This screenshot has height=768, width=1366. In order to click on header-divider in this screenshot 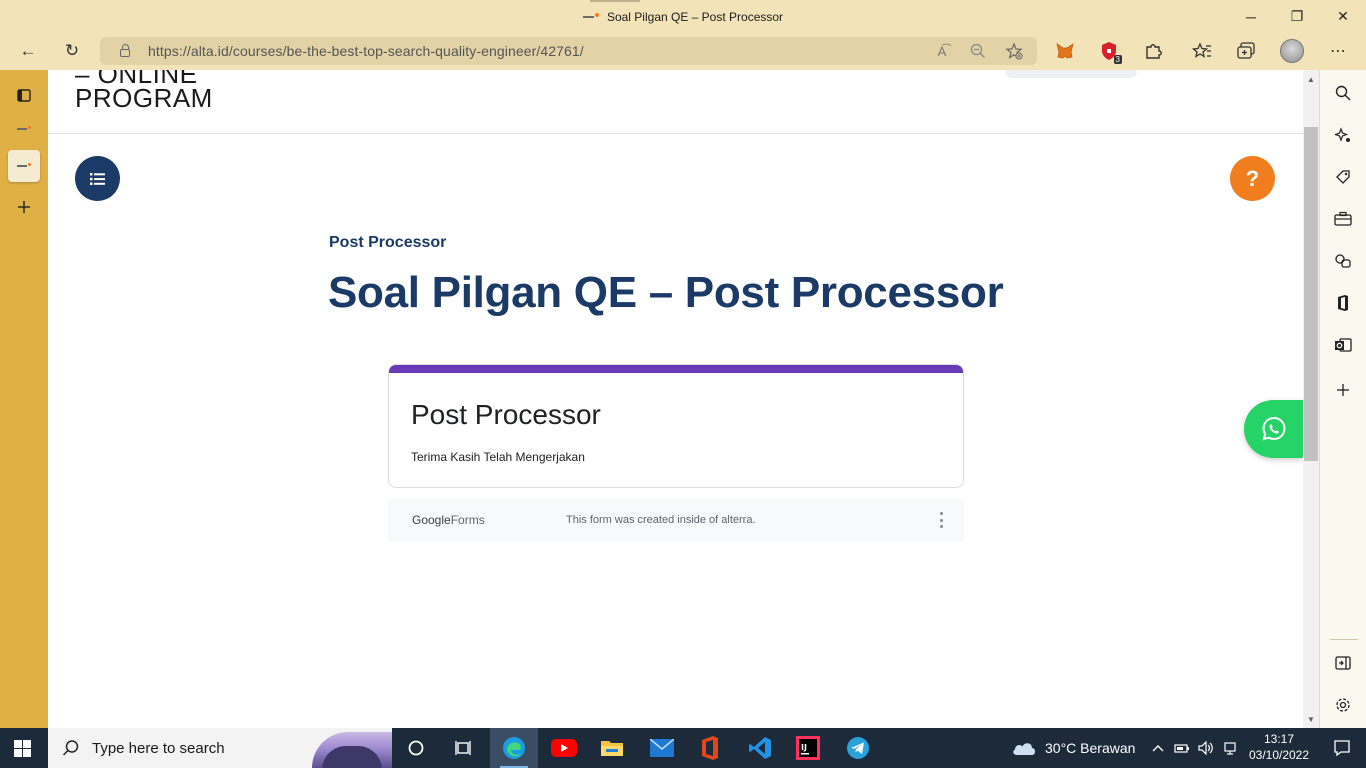, I will do `click(675, 133)`.